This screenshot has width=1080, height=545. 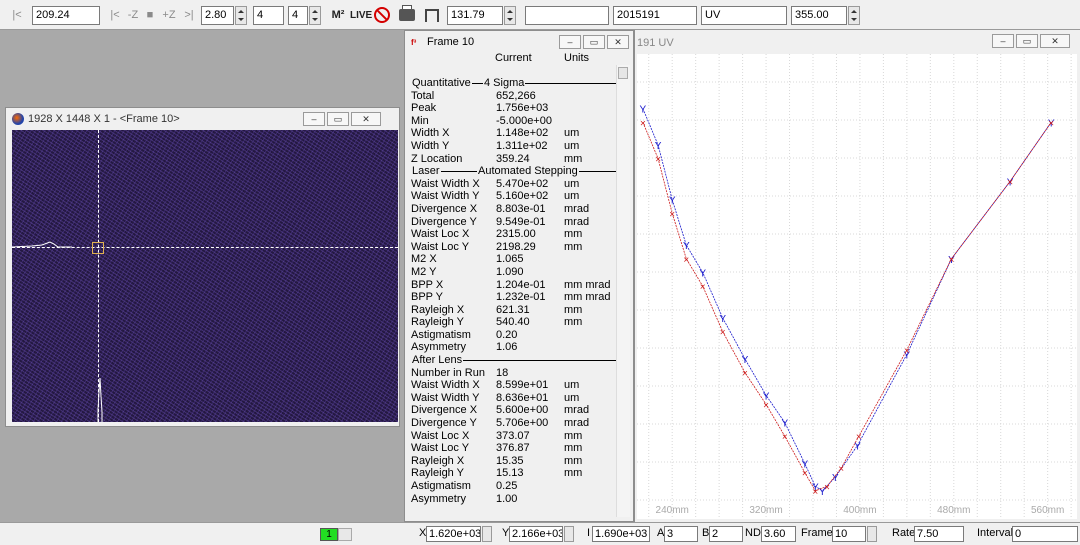 What do you see at coordinates (522, 410) in the screenshot?
I see `result-value: 5.600e+00` at bounding box center [522, 410].